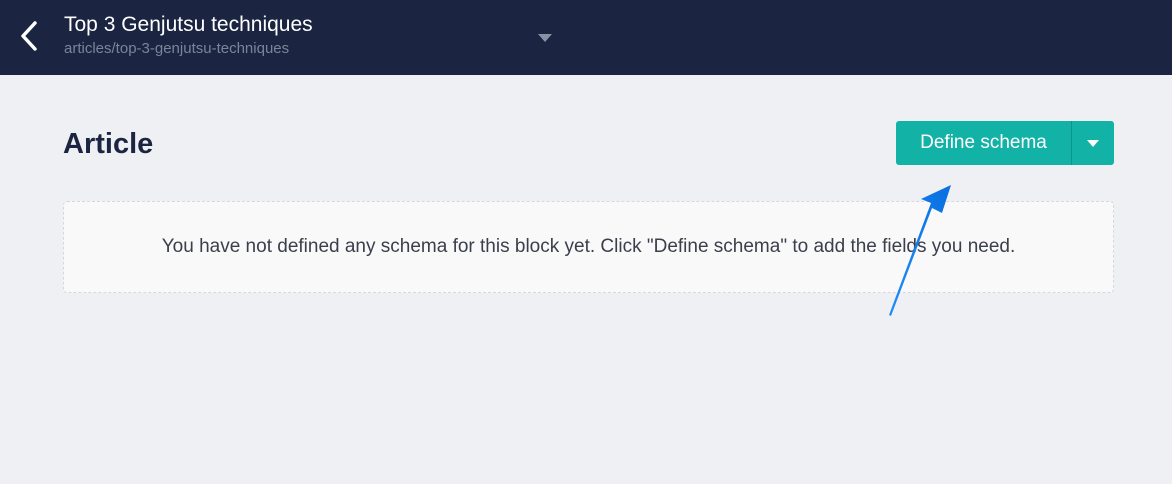  I want to click on chevron-left-icon, so click(29, 36).